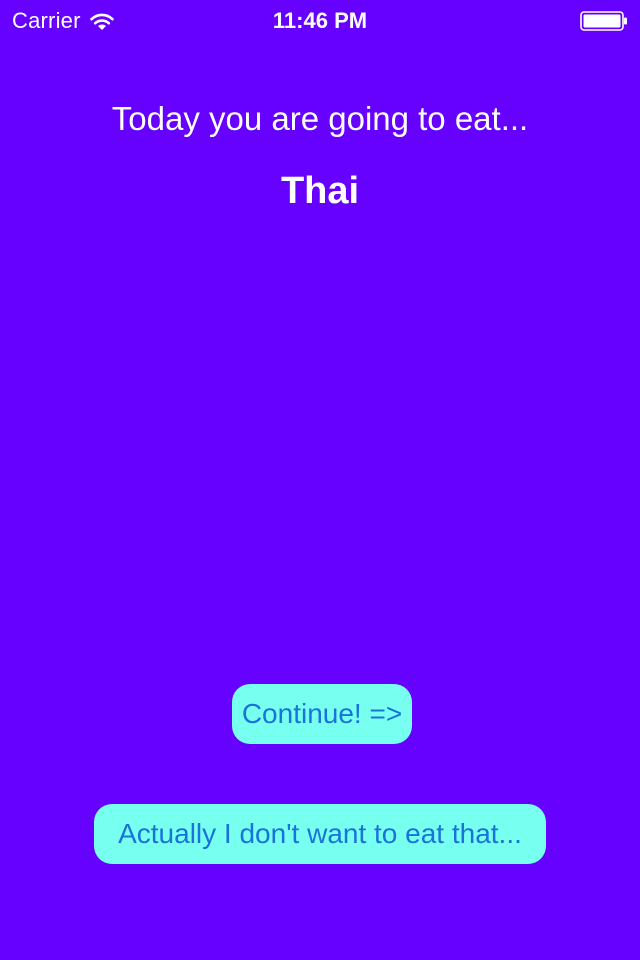  Describe the element at coordinates (604, 21) in the screenshot. I see `battery-icon` at that location.